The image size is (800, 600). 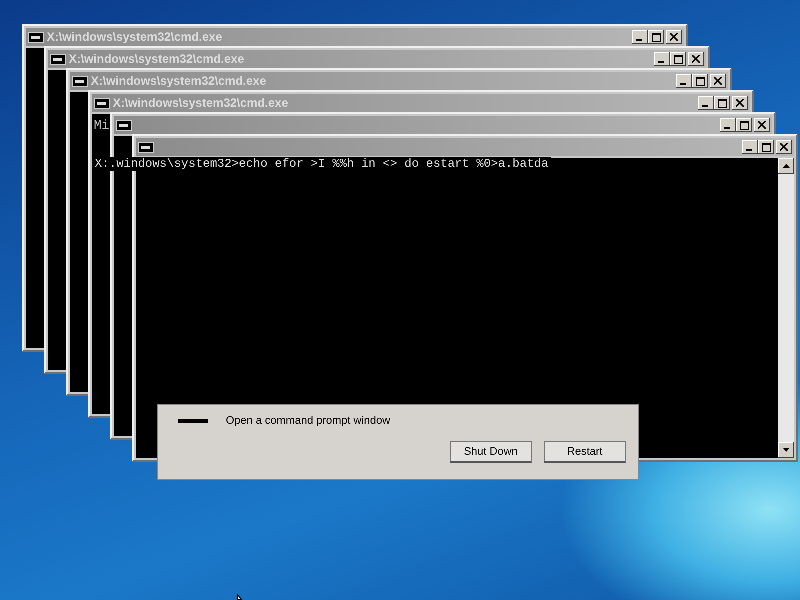 I want to click on scroll-down-button, so click(x=786, y=450).